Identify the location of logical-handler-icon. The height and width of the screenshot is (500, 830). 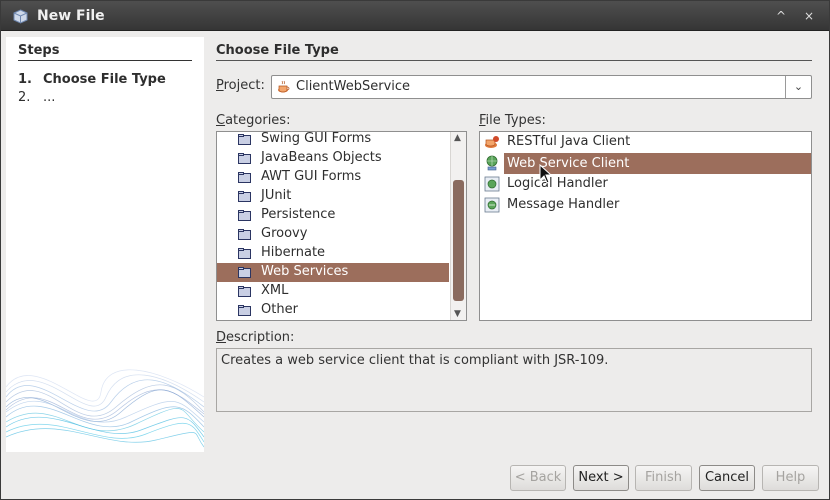
(492, 184).